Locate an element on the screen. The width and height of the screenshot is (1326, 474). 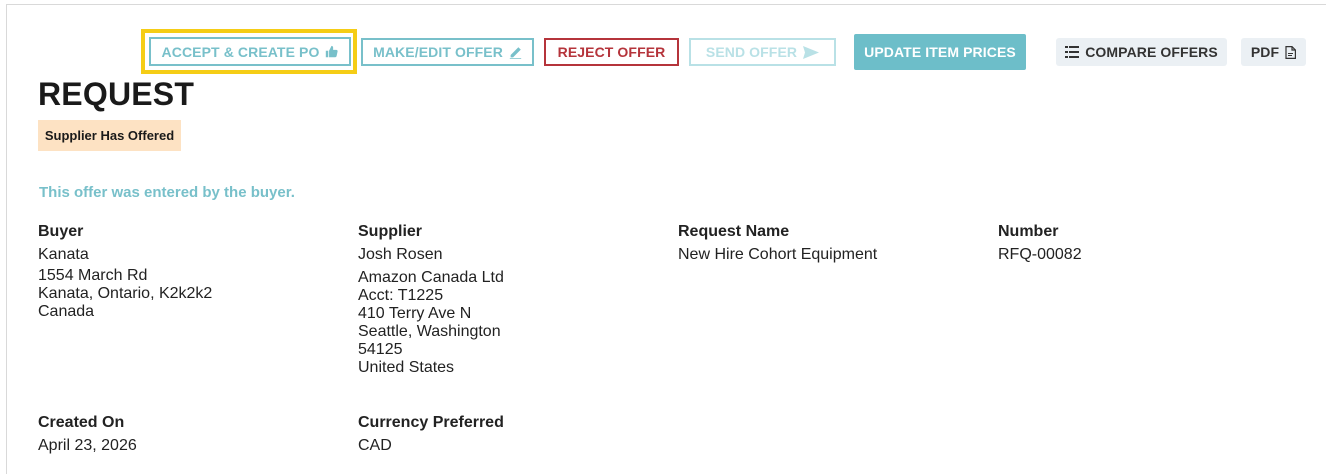
update-item-prices-label: UPDATE ITEM PRICES is located at coordinates (940, 52).